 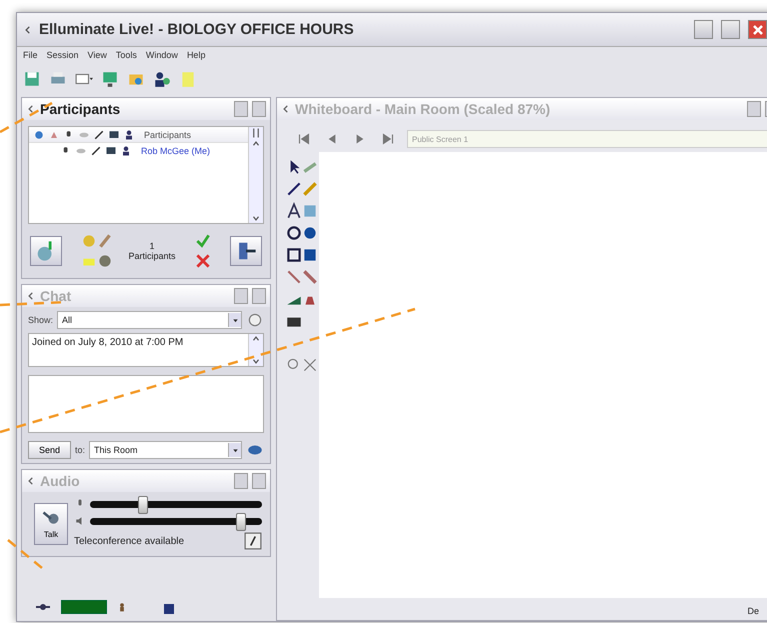 I want to click on speaker-thumb, so click(x=241, y=521).